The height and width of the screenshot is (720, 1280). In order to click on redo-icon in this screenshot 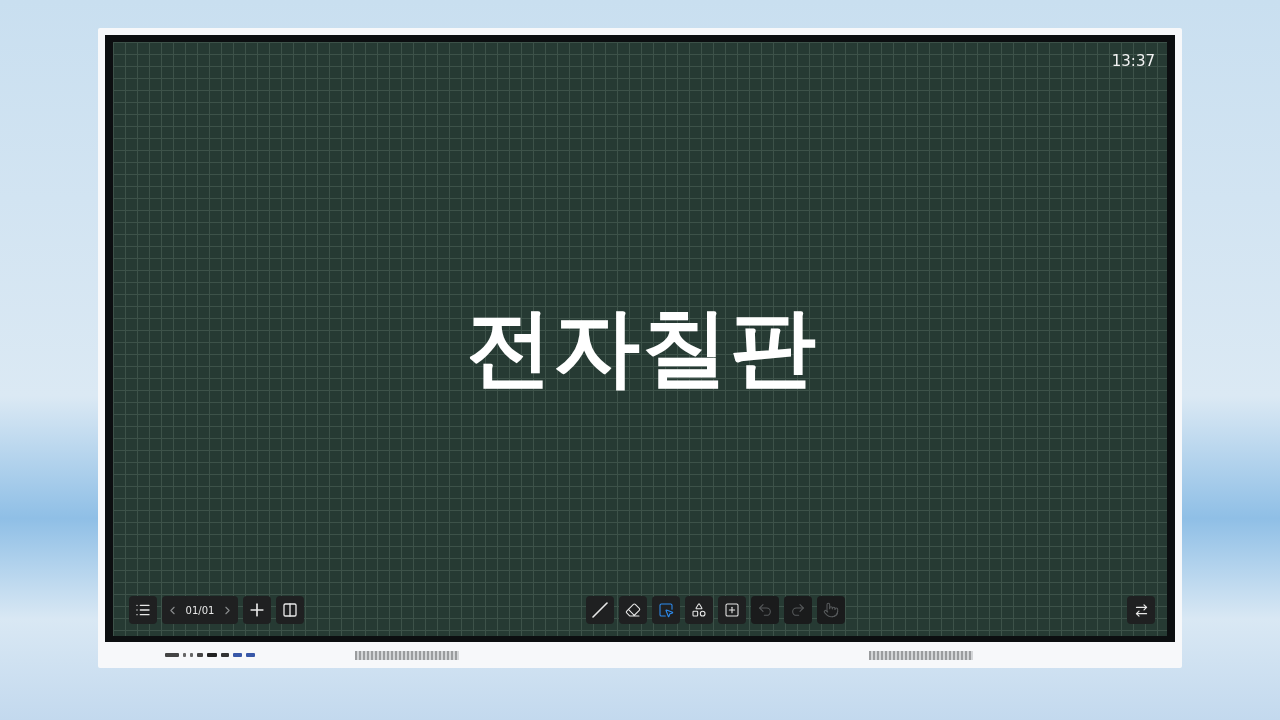, I will do `click(798, 610)`.